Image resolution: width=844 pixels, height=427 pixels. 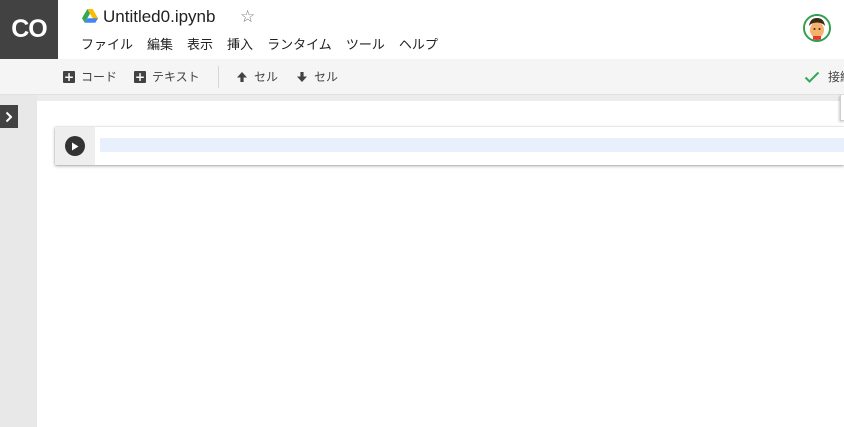 I want to click on menu-help: ヘルプ, so click(x=418, y=46).